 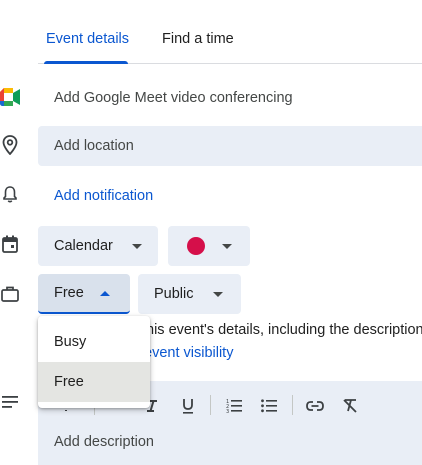 What do you see at coordinates (196, 246) in the screenshot?
I see `event-color-dot` at bounding box center [196, 246].